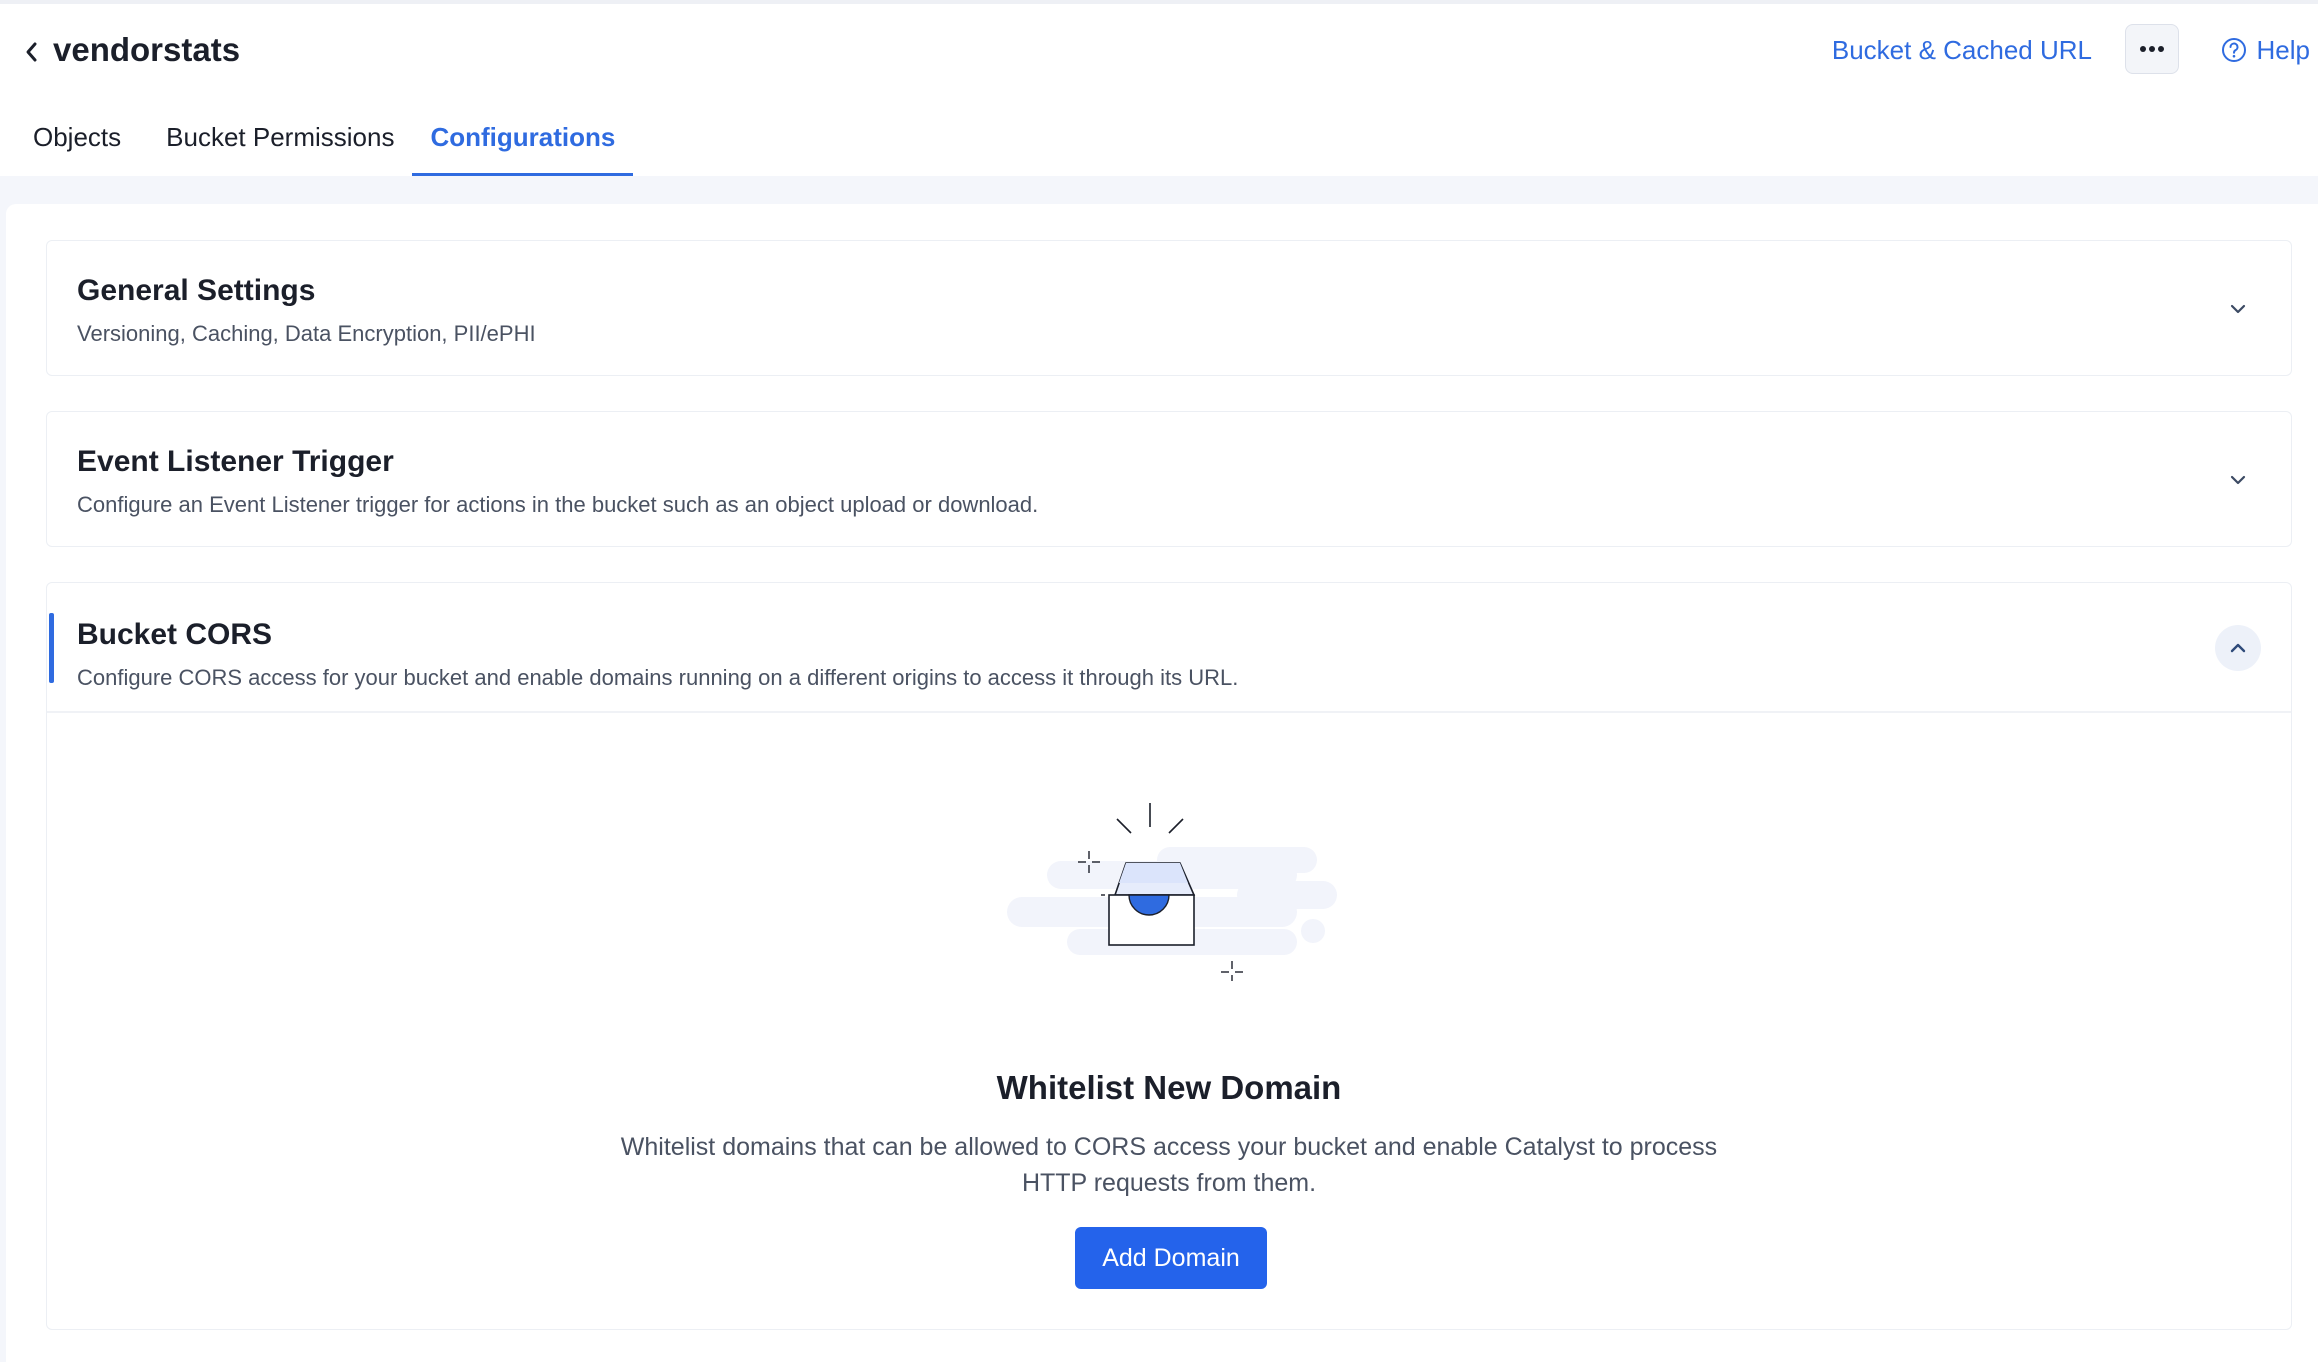 The width and height of the screenshot is (2318, 1362). Describe the element at coordinates (1172, 892) in the screenshot. I see `empty-tray-illustration` at that location.